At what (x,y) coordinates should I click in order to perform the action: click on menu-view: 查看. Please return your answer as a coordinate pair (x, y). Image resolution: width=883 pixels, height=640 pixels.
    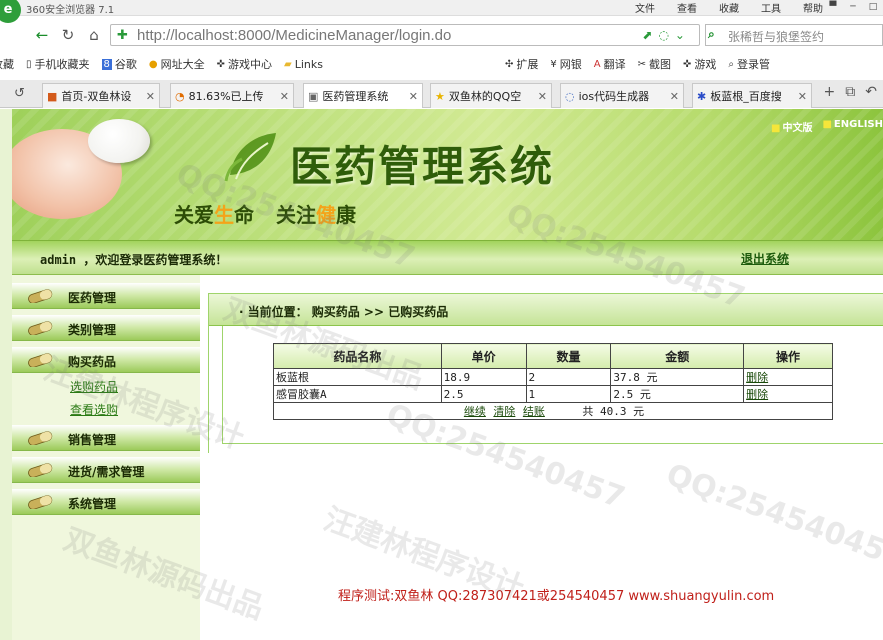
    Looking at the image, I should click on (687, 7).